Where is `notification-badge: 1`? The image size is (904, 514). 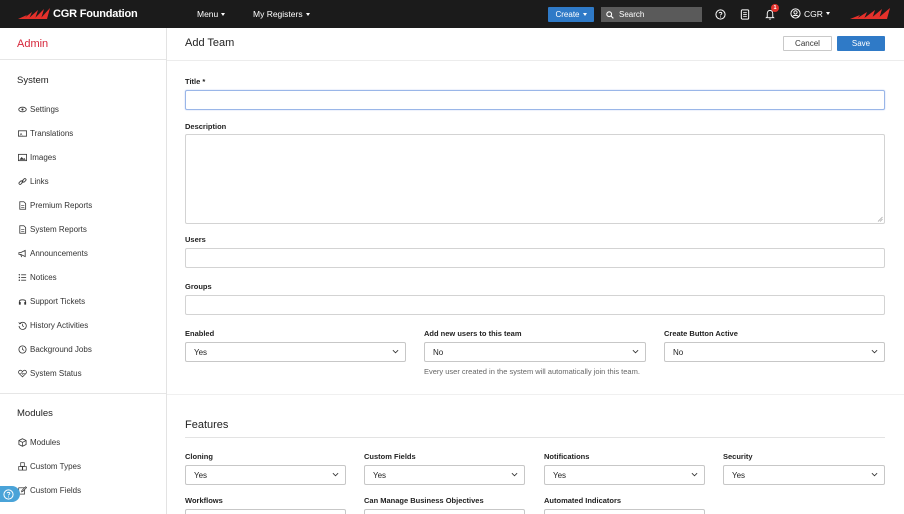 notification-badge: 1 is located at coordinates (775, 8).